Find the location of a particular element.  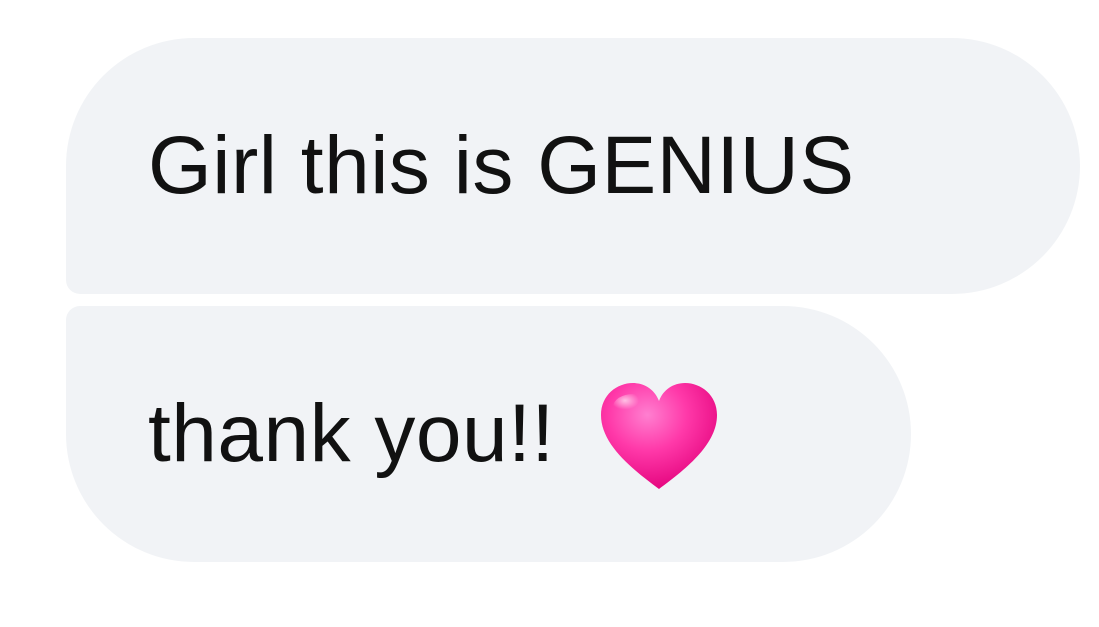

pink-heart-icon is located at coordinates (659, 436).